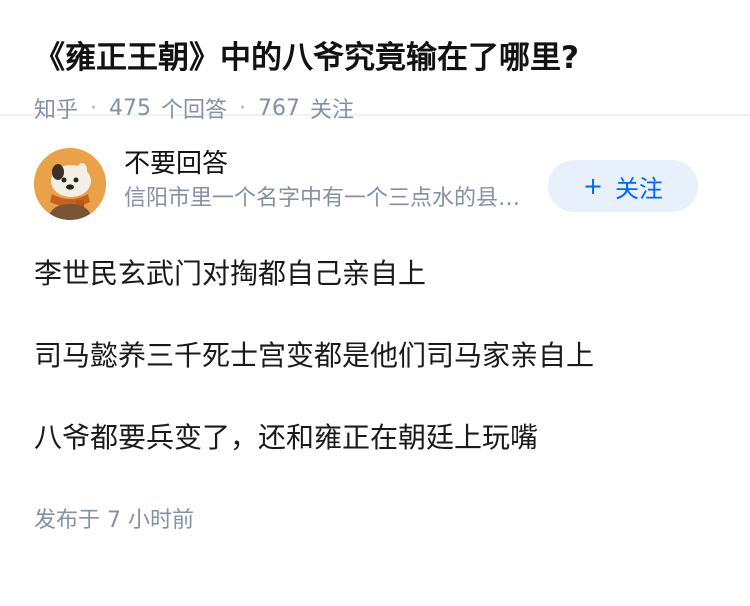 Image resolution: width=750 pixels, height=606 pixels. Describe the element at coordinates (375, 58) in the screenshot. I see `question-title: 《雍正王朝》中的八爷究竟输在了哪里?` at that location.